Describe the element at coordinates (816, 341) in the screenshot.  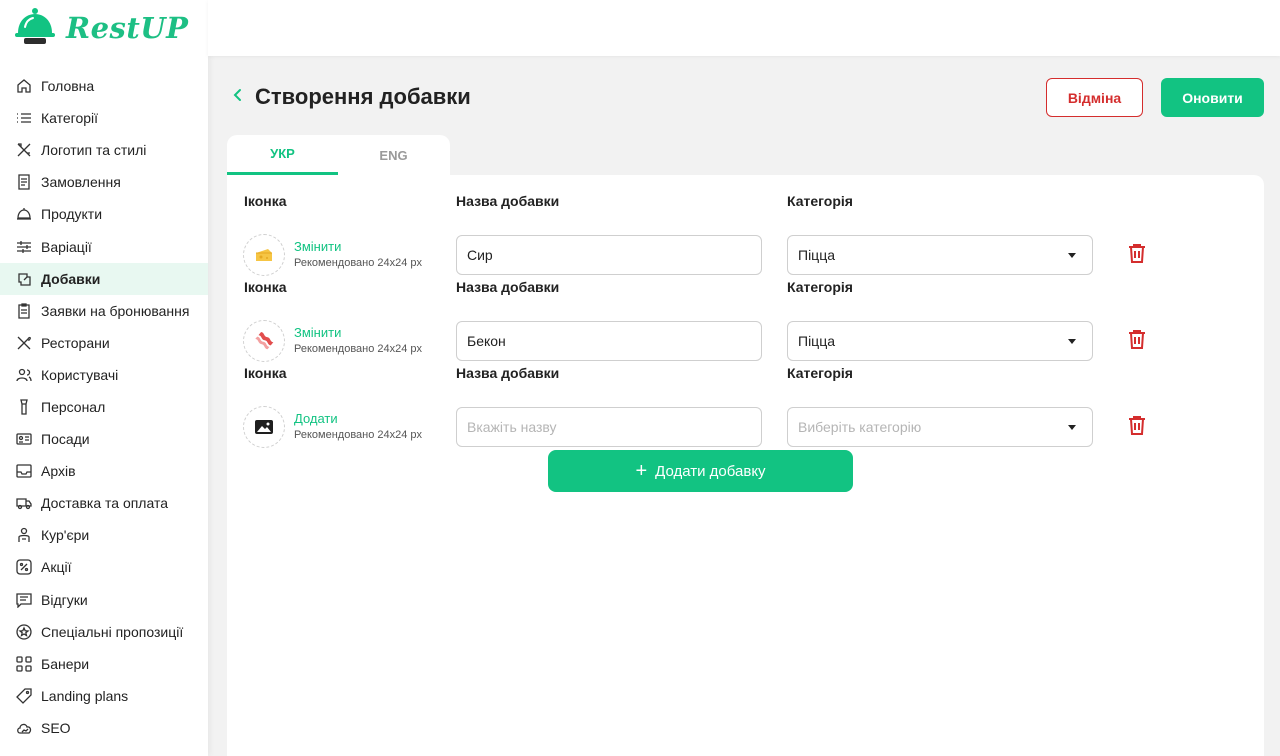
I see `category-value: Піцца` at that location.